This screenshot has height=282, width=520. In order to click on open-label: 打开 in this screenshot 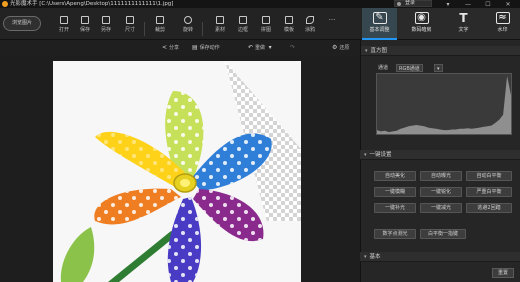, I will do `click(63, 30)`.